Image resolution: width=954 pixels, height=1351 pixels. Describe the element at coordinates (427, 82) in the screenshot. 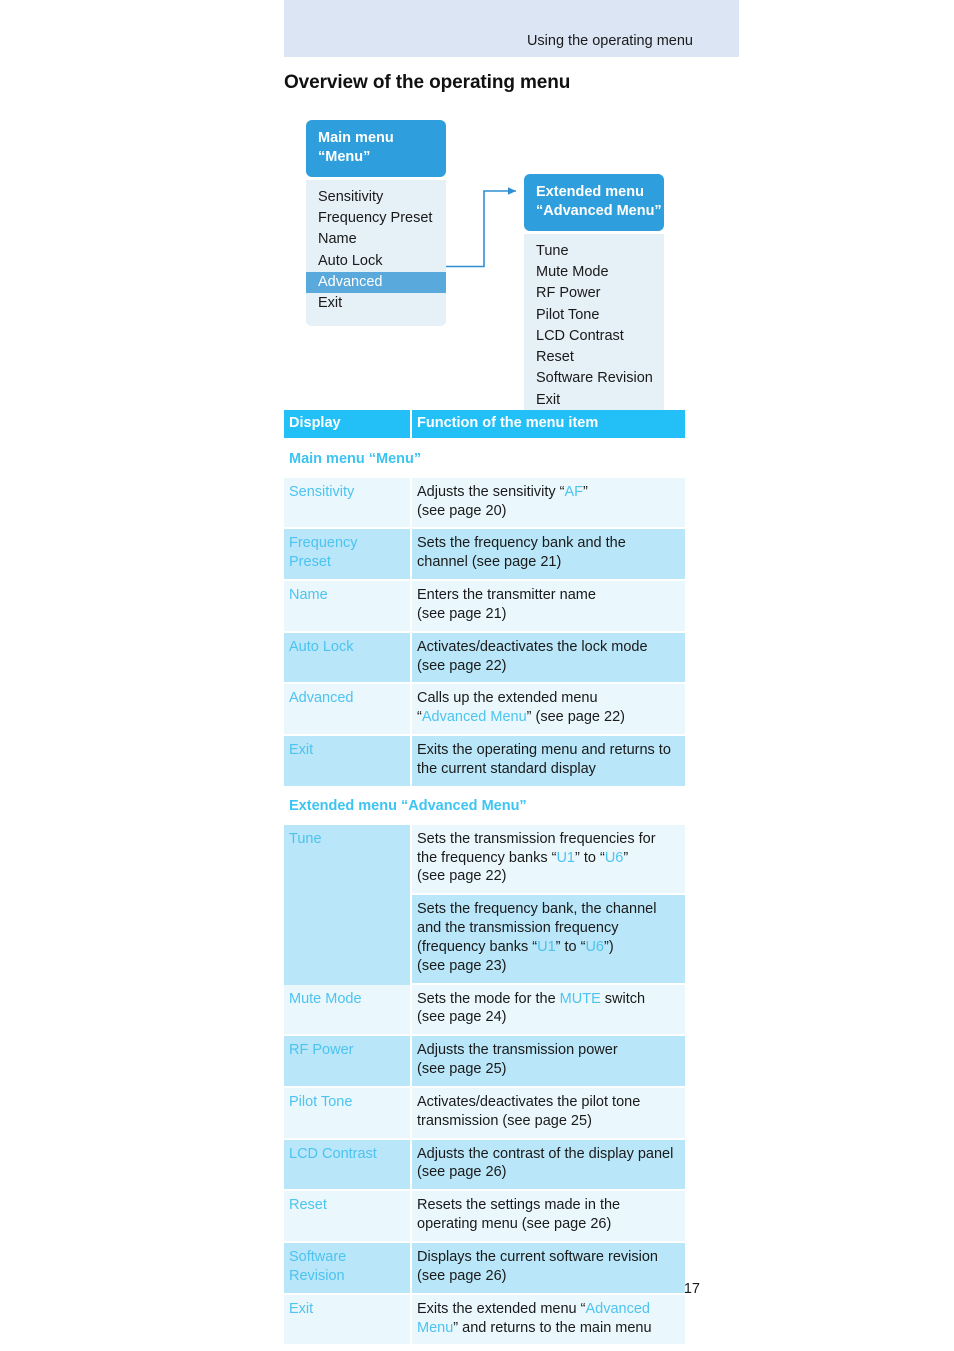

I see `page-title: Overview of the operating menu` at that location.